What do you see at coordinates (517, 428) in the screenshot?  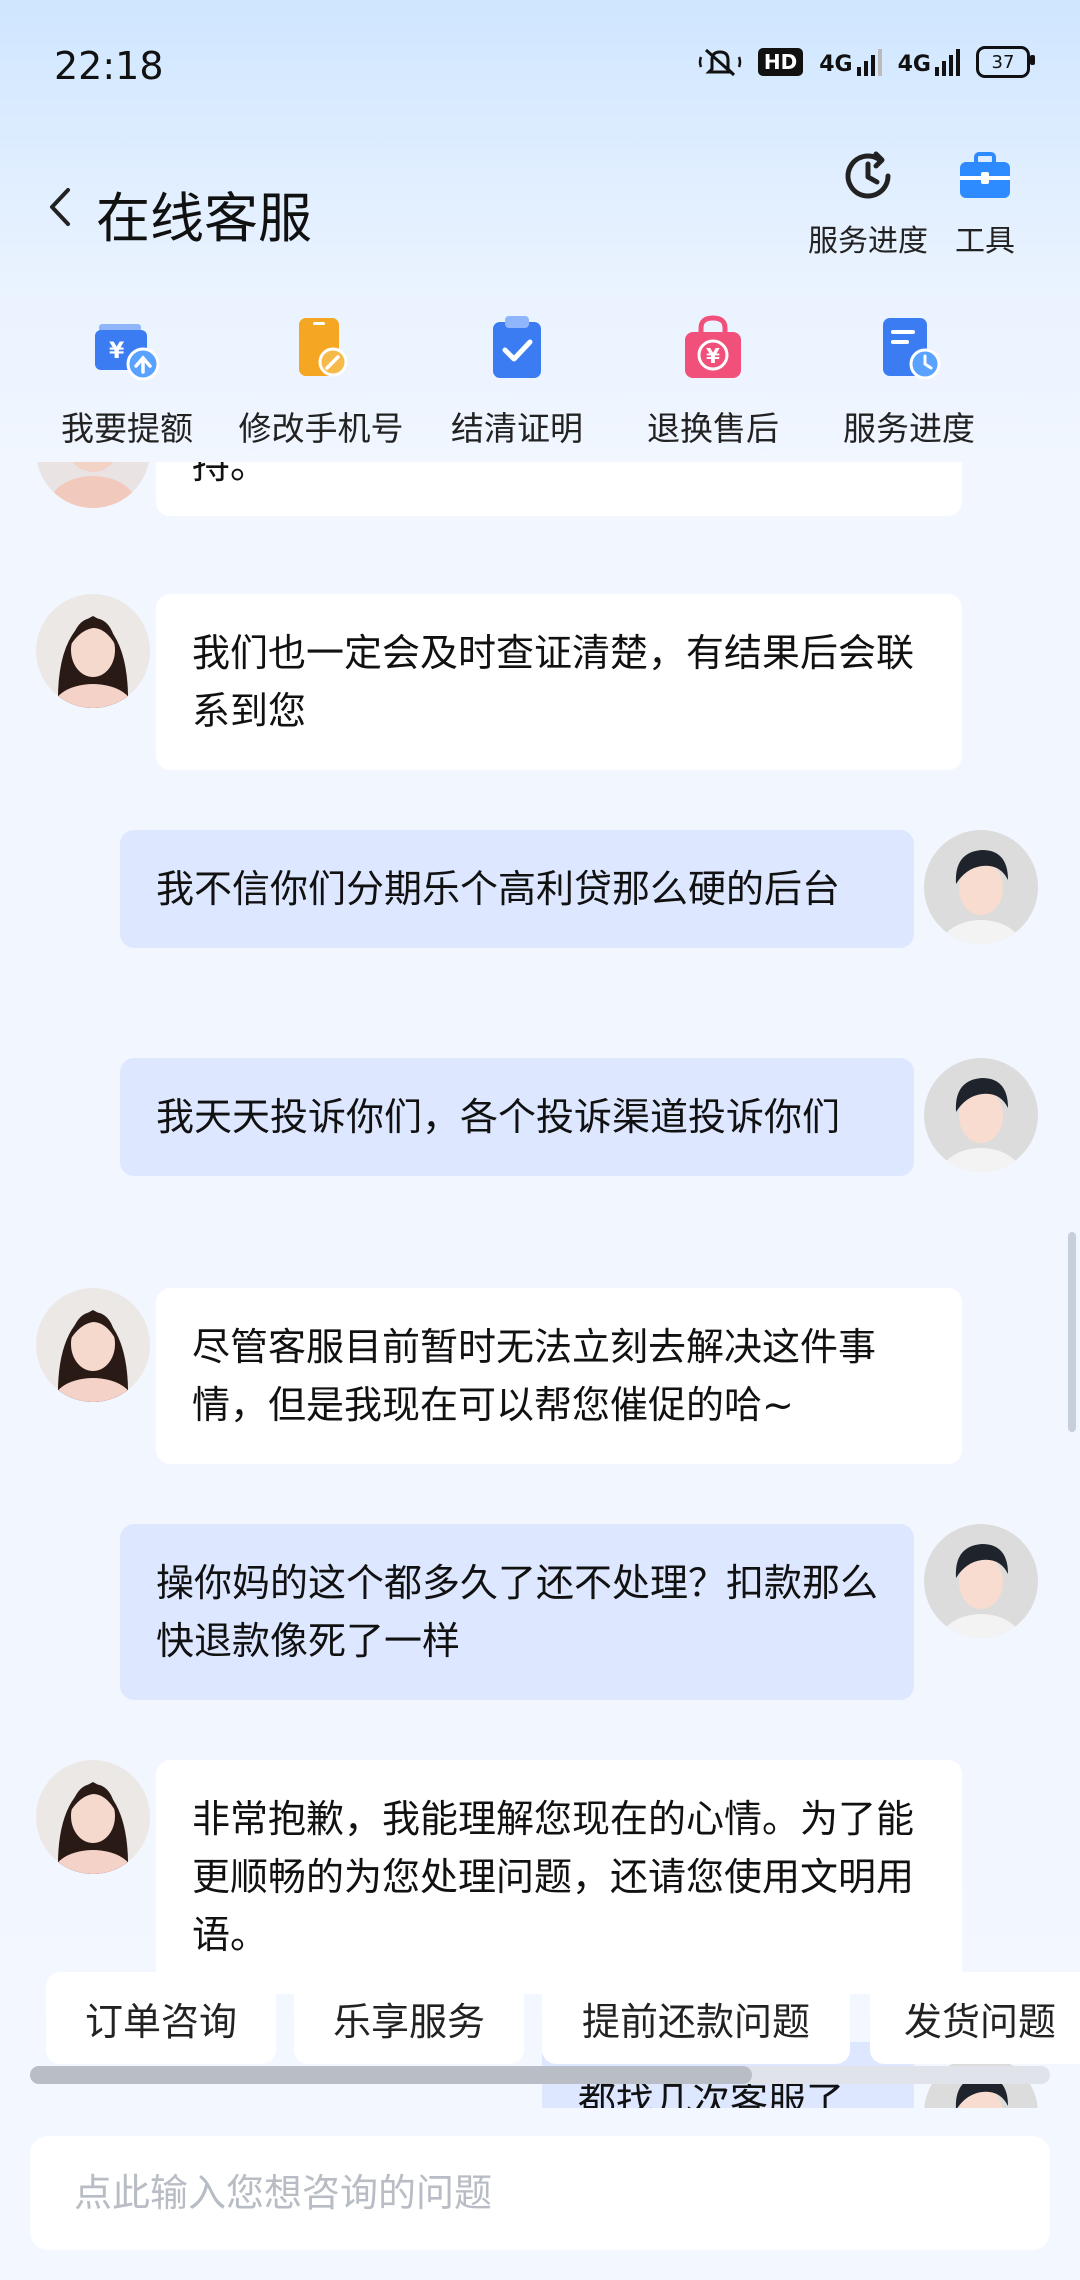 I see `shortcut-label: 结清证明` at bounding box center [517, 428].